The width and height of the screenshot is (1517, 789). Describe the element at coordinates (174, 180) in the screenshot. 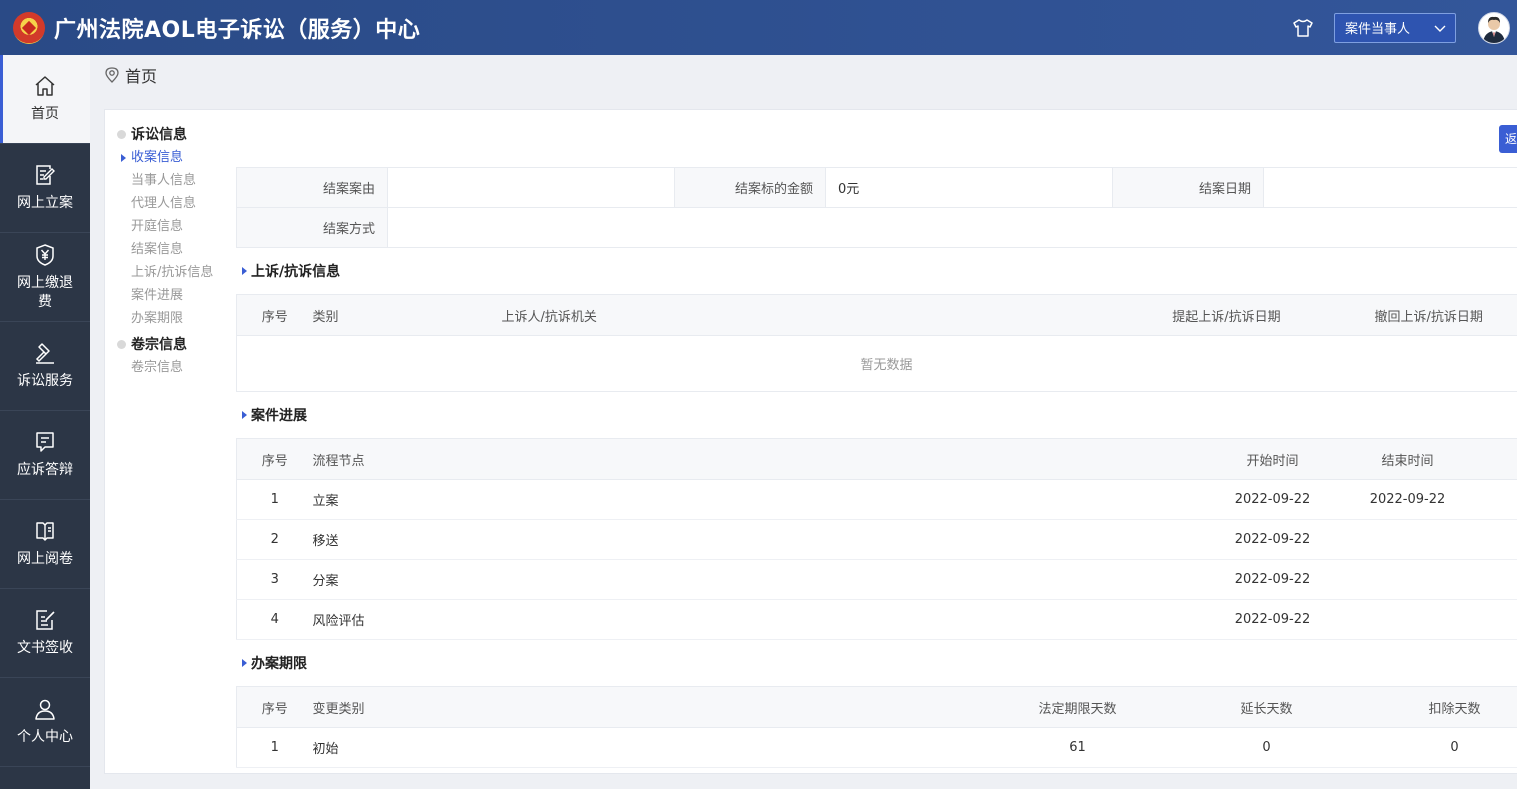

I see `anchor-item-parties: 当事人信息` at that location.